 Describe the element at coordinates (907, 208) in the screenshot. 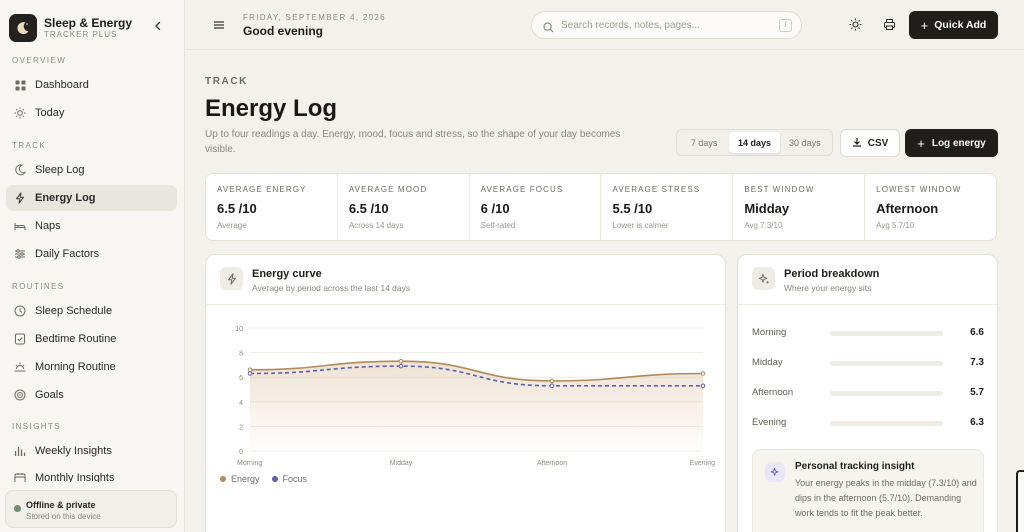

I see `stat-value: Afternoon` at that location.